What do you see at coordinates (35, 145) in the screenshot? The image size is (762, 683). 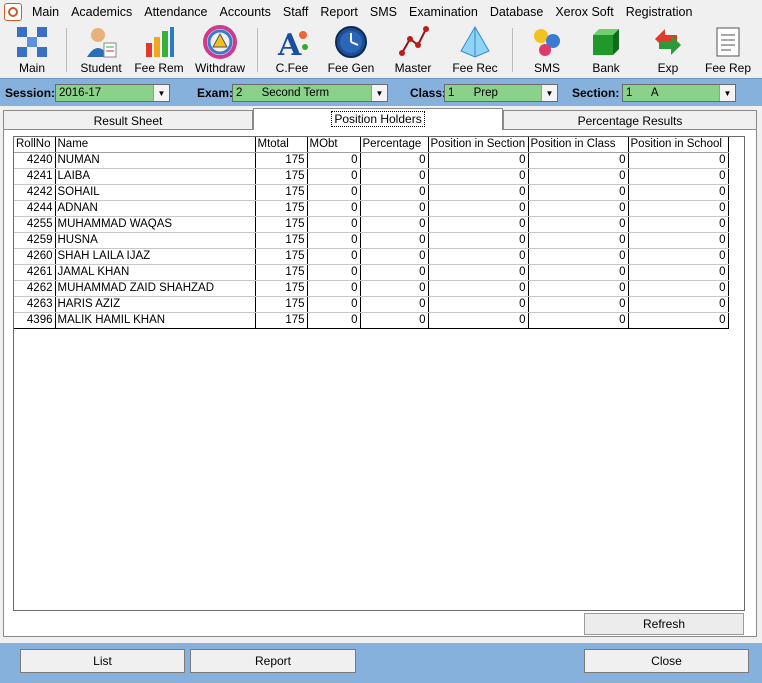 I see `column-header-rollno: RollNo` at bounding box center [35, 145].